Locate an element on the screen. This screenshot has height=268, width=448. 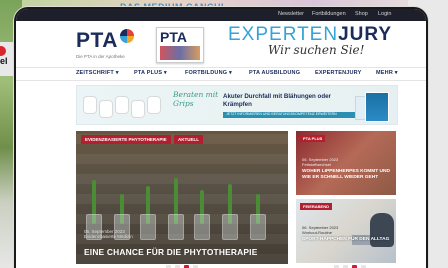
pta-logo: PTA is located at coordinates (105, 41).